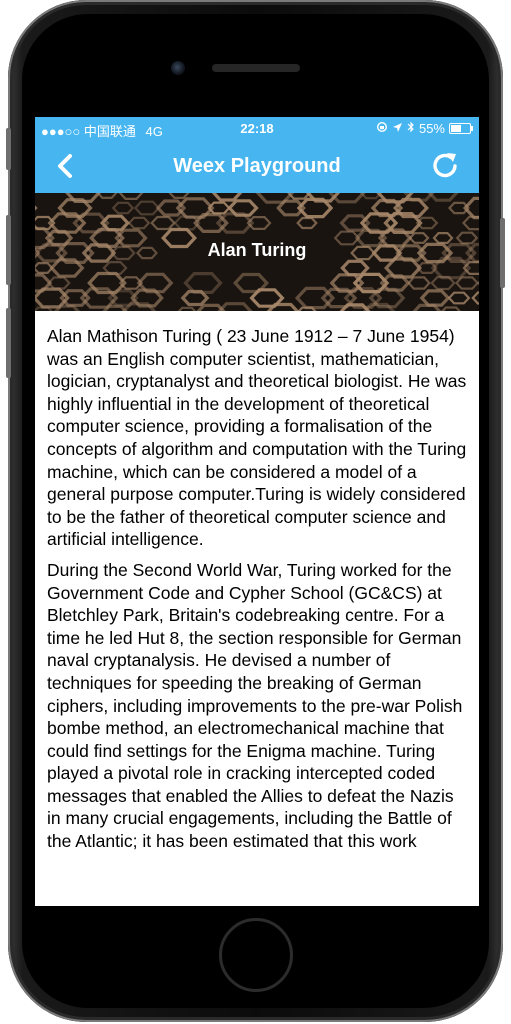 The image size is (511, 1024). I want to click on refresh-icon, so click(445, 165).